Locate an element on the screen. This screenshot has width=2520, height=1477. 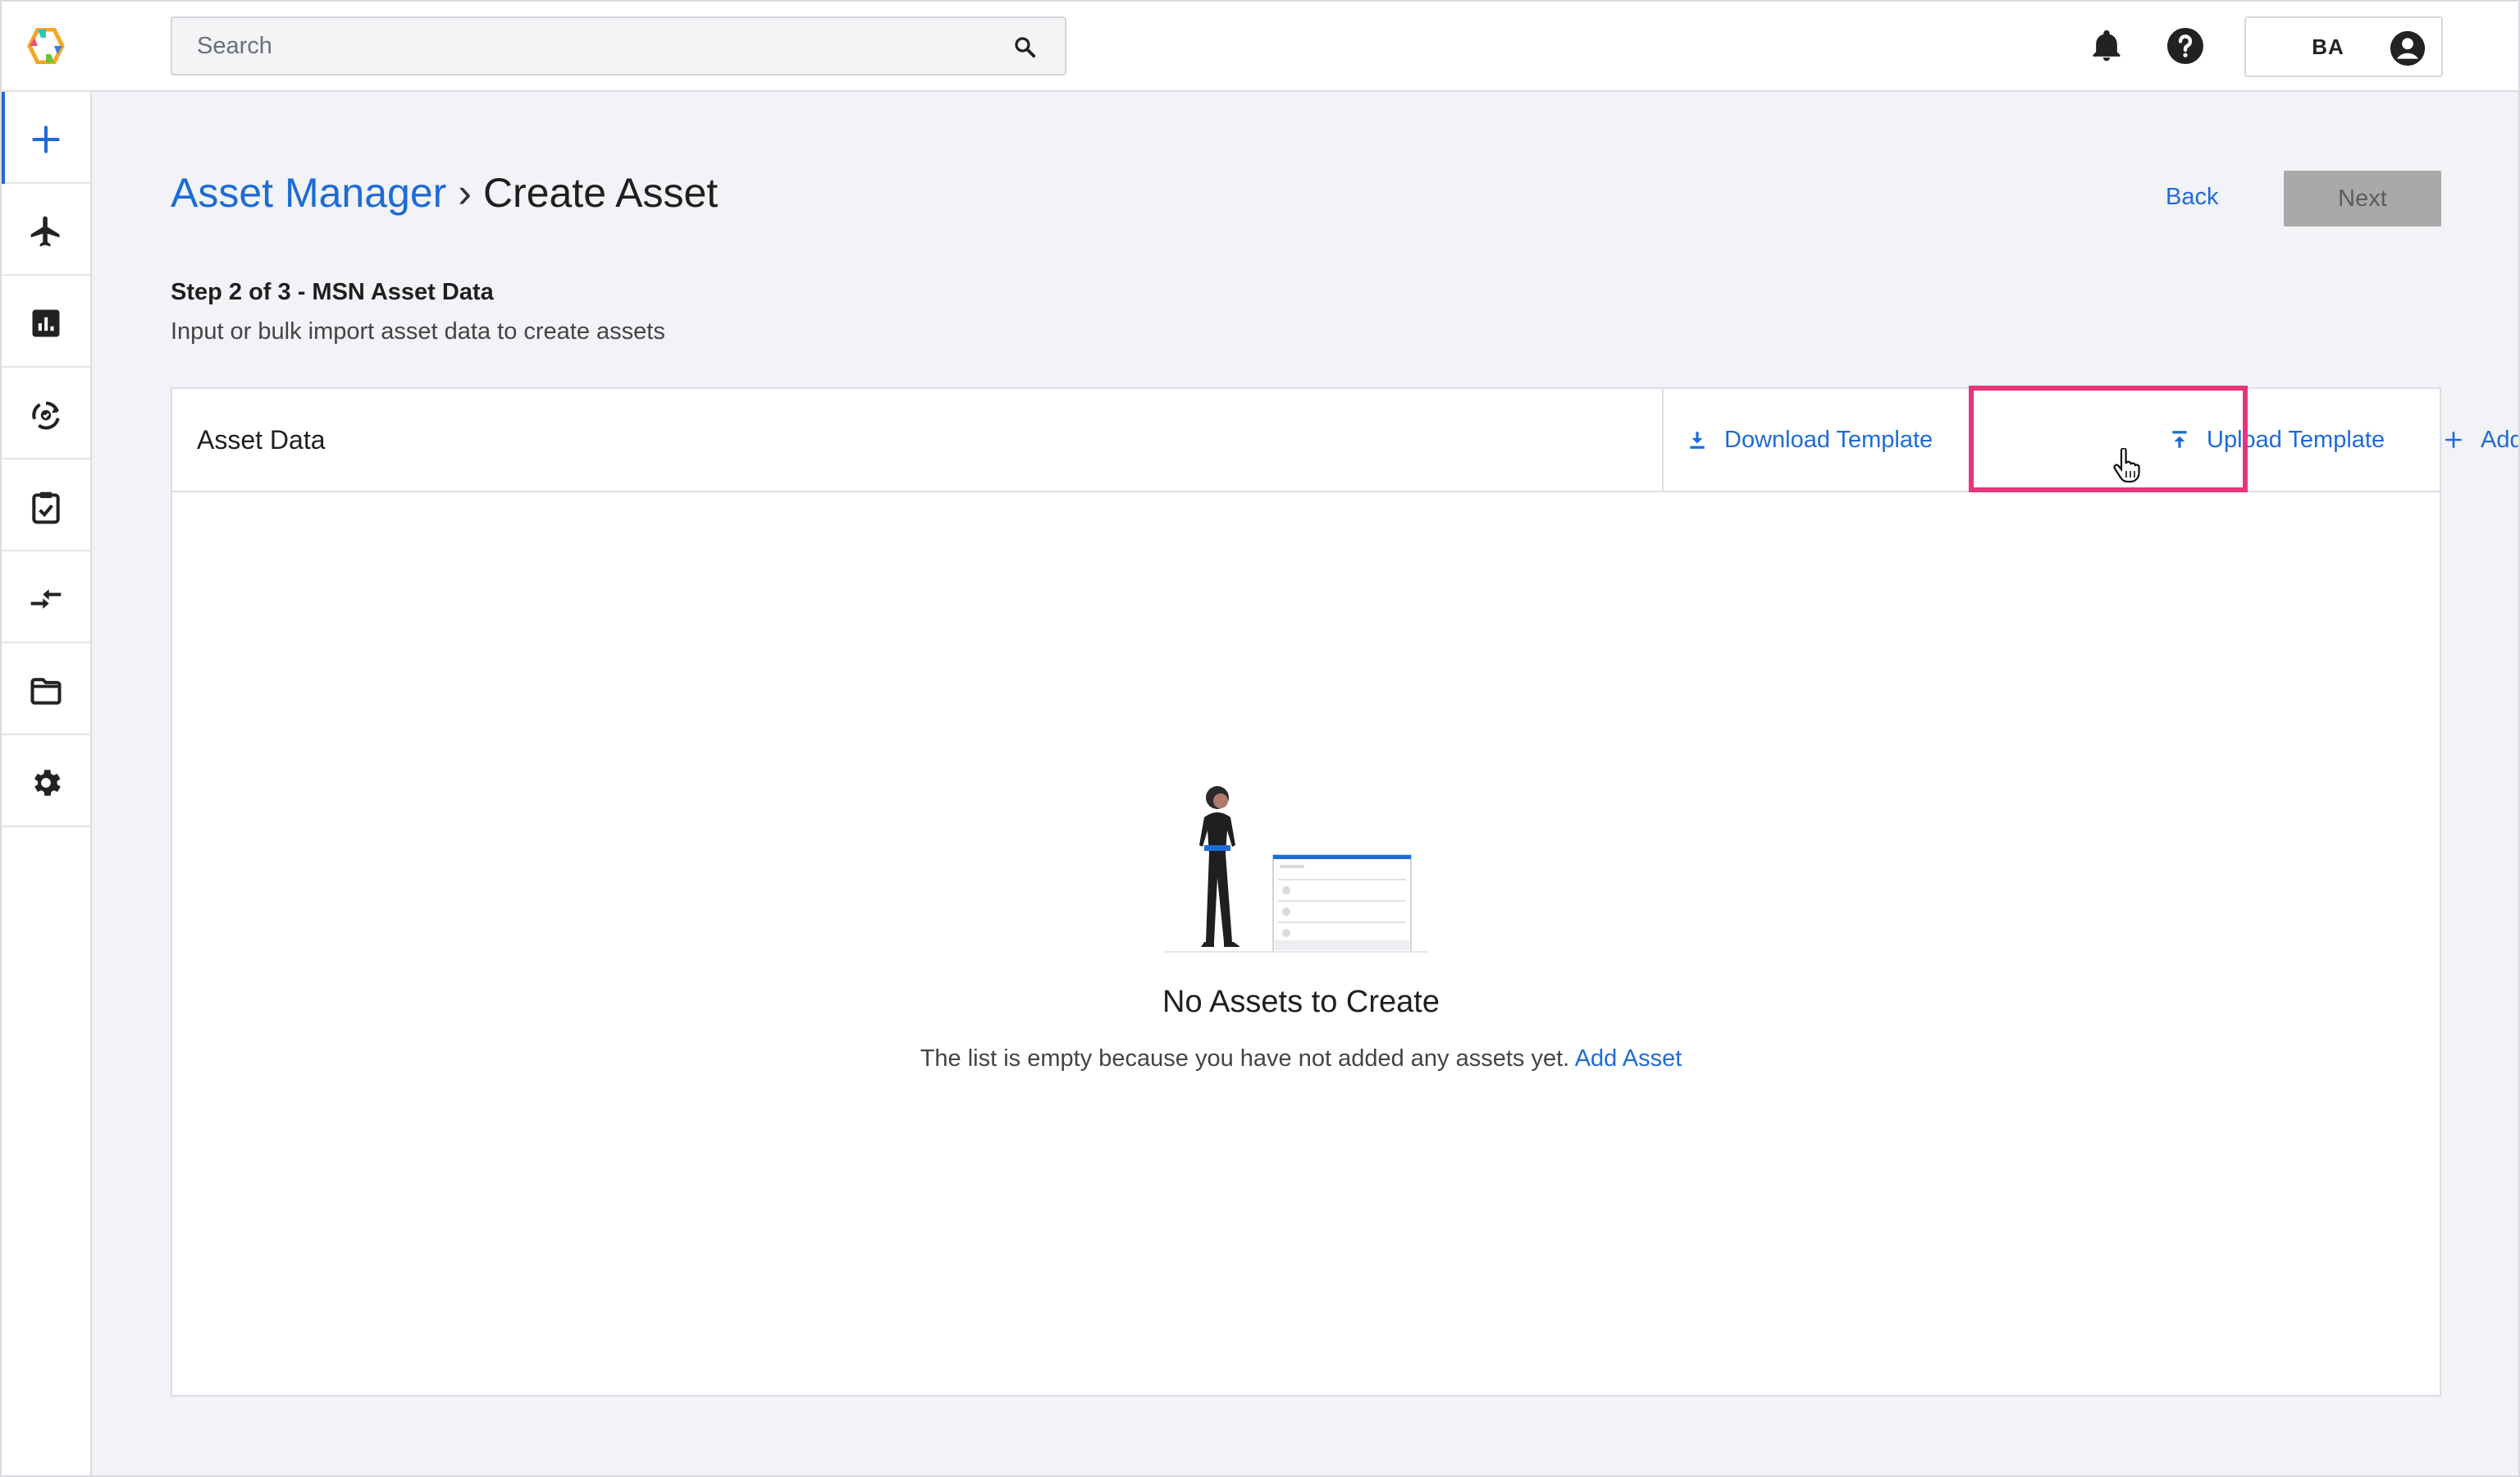
top-bar: BA is located at coordinates (1260, 46).